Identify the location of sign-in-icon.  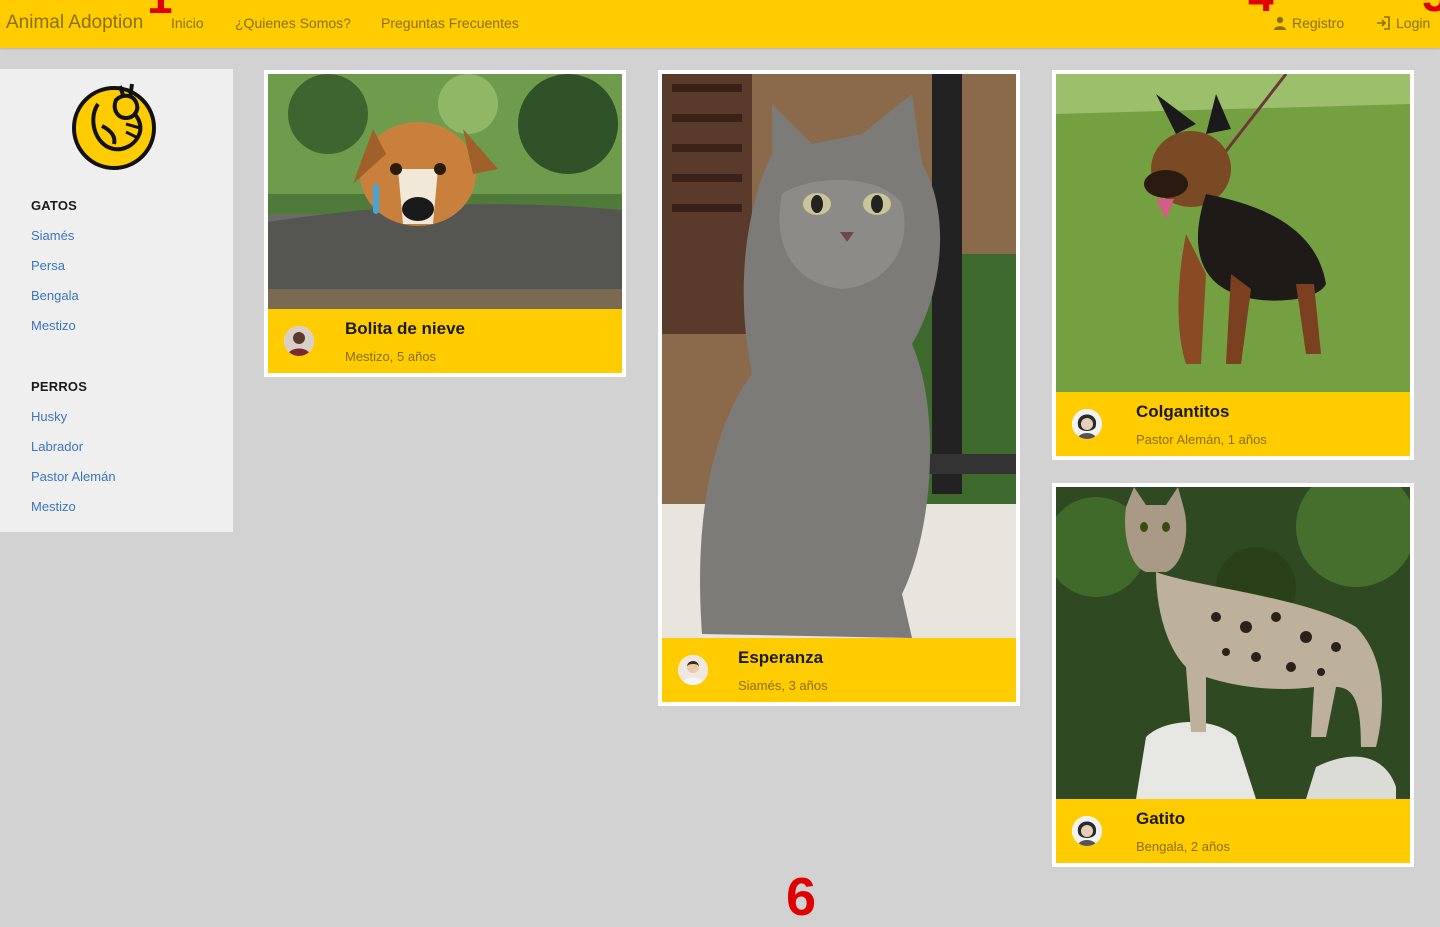
(1383, 23).